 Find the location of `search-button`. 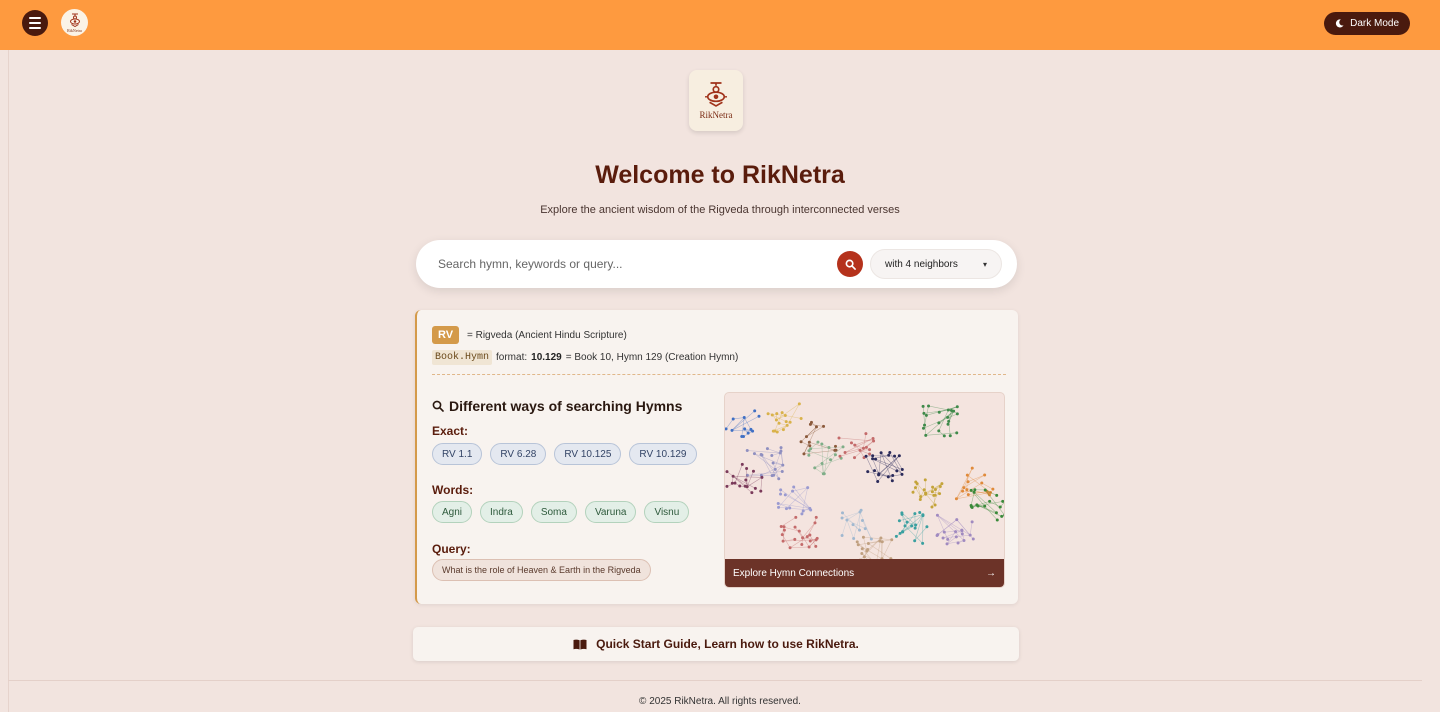

search-button is located at coordinates (850, 264).